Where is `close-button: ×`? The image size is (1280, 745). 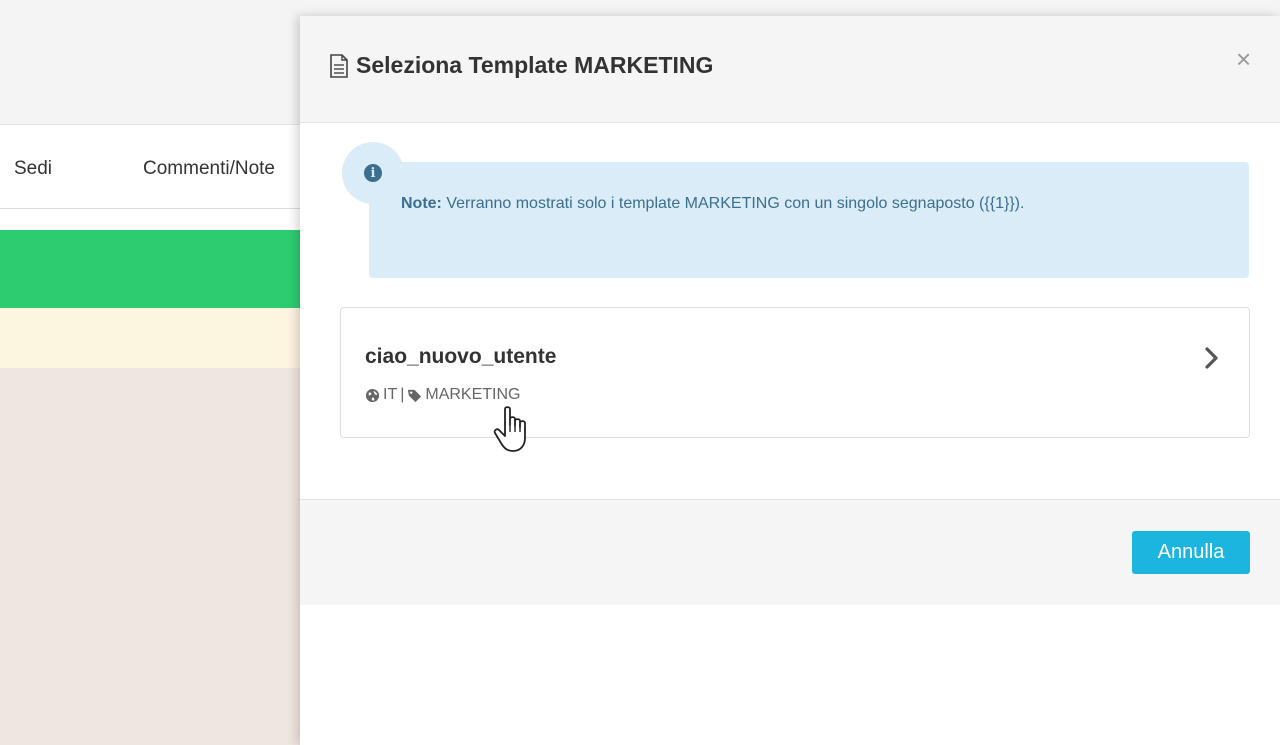 close-button: × is located at coordinates (1243, 59).